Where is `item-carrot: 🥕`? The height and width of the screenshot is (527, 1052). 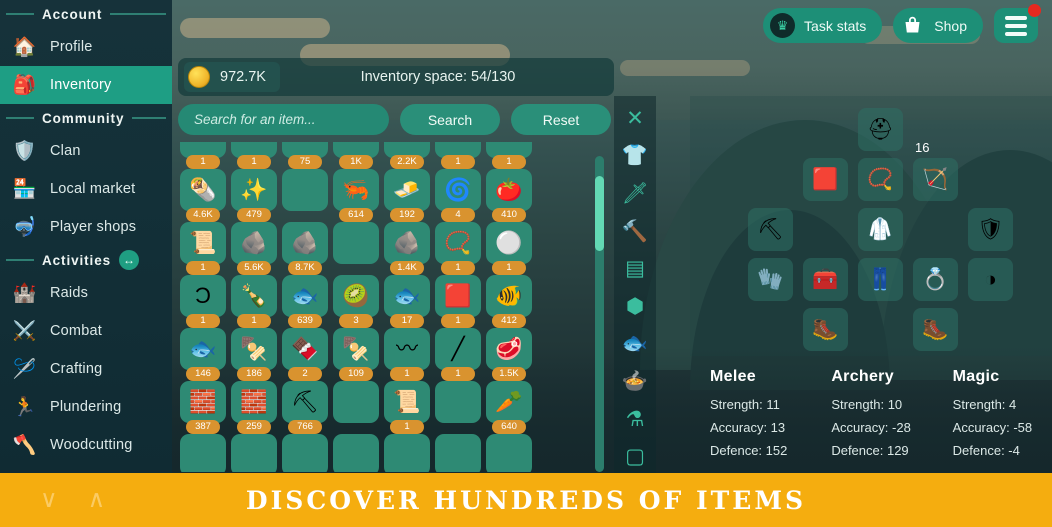
item-carrot: 🥕 is located at coordinates (509, 402).